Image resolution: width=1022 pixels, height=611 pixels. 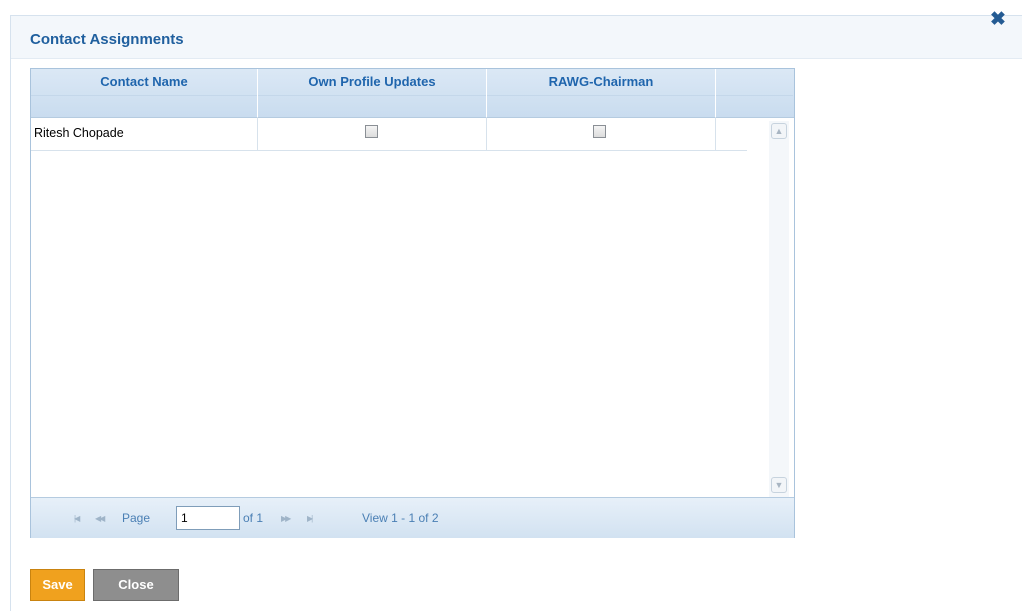 I want to click on column-header-contact-name: Contact Name, so click(x=144, y=93).